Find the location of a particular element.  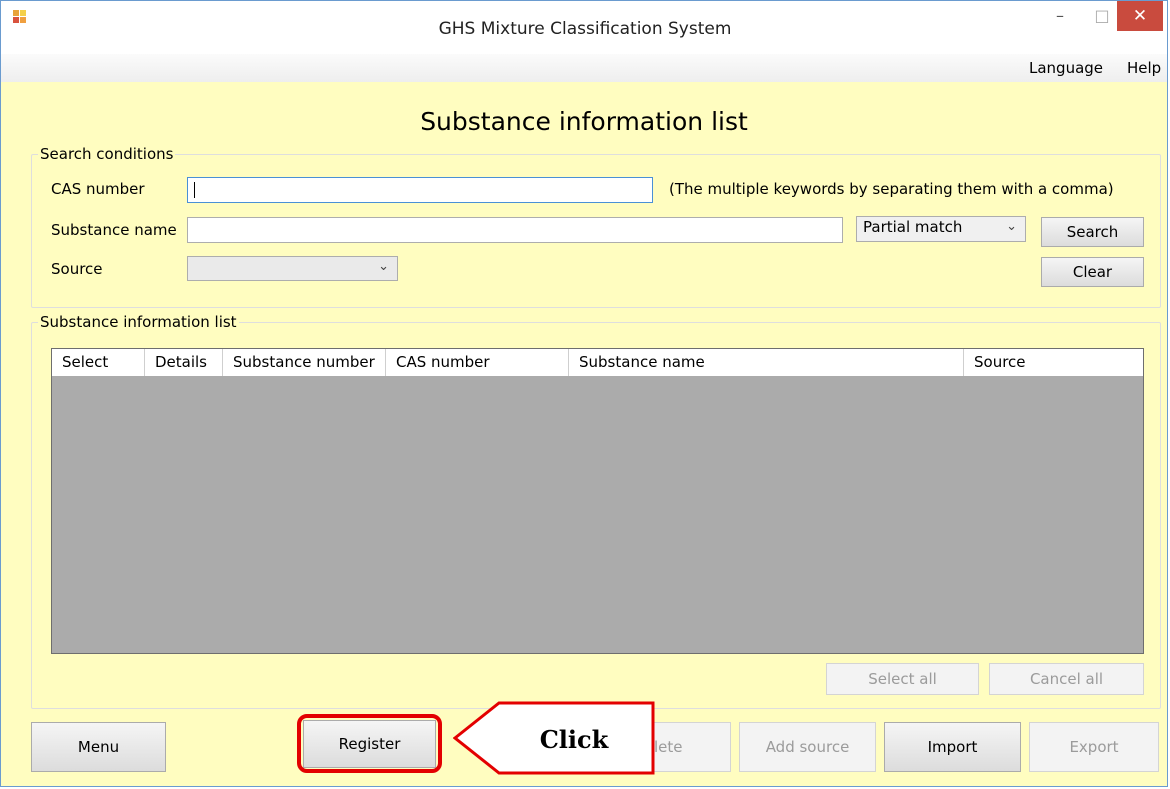

column-header-substance-name: Substance name is located at coordinates (766, 362).